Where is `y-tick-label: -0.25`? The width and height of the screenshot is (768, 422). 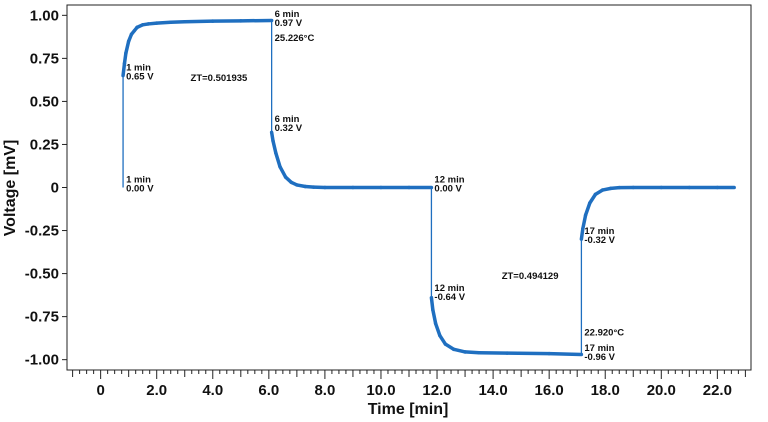
y-tick-label: -0.25 is located at coordinates (42, 231).